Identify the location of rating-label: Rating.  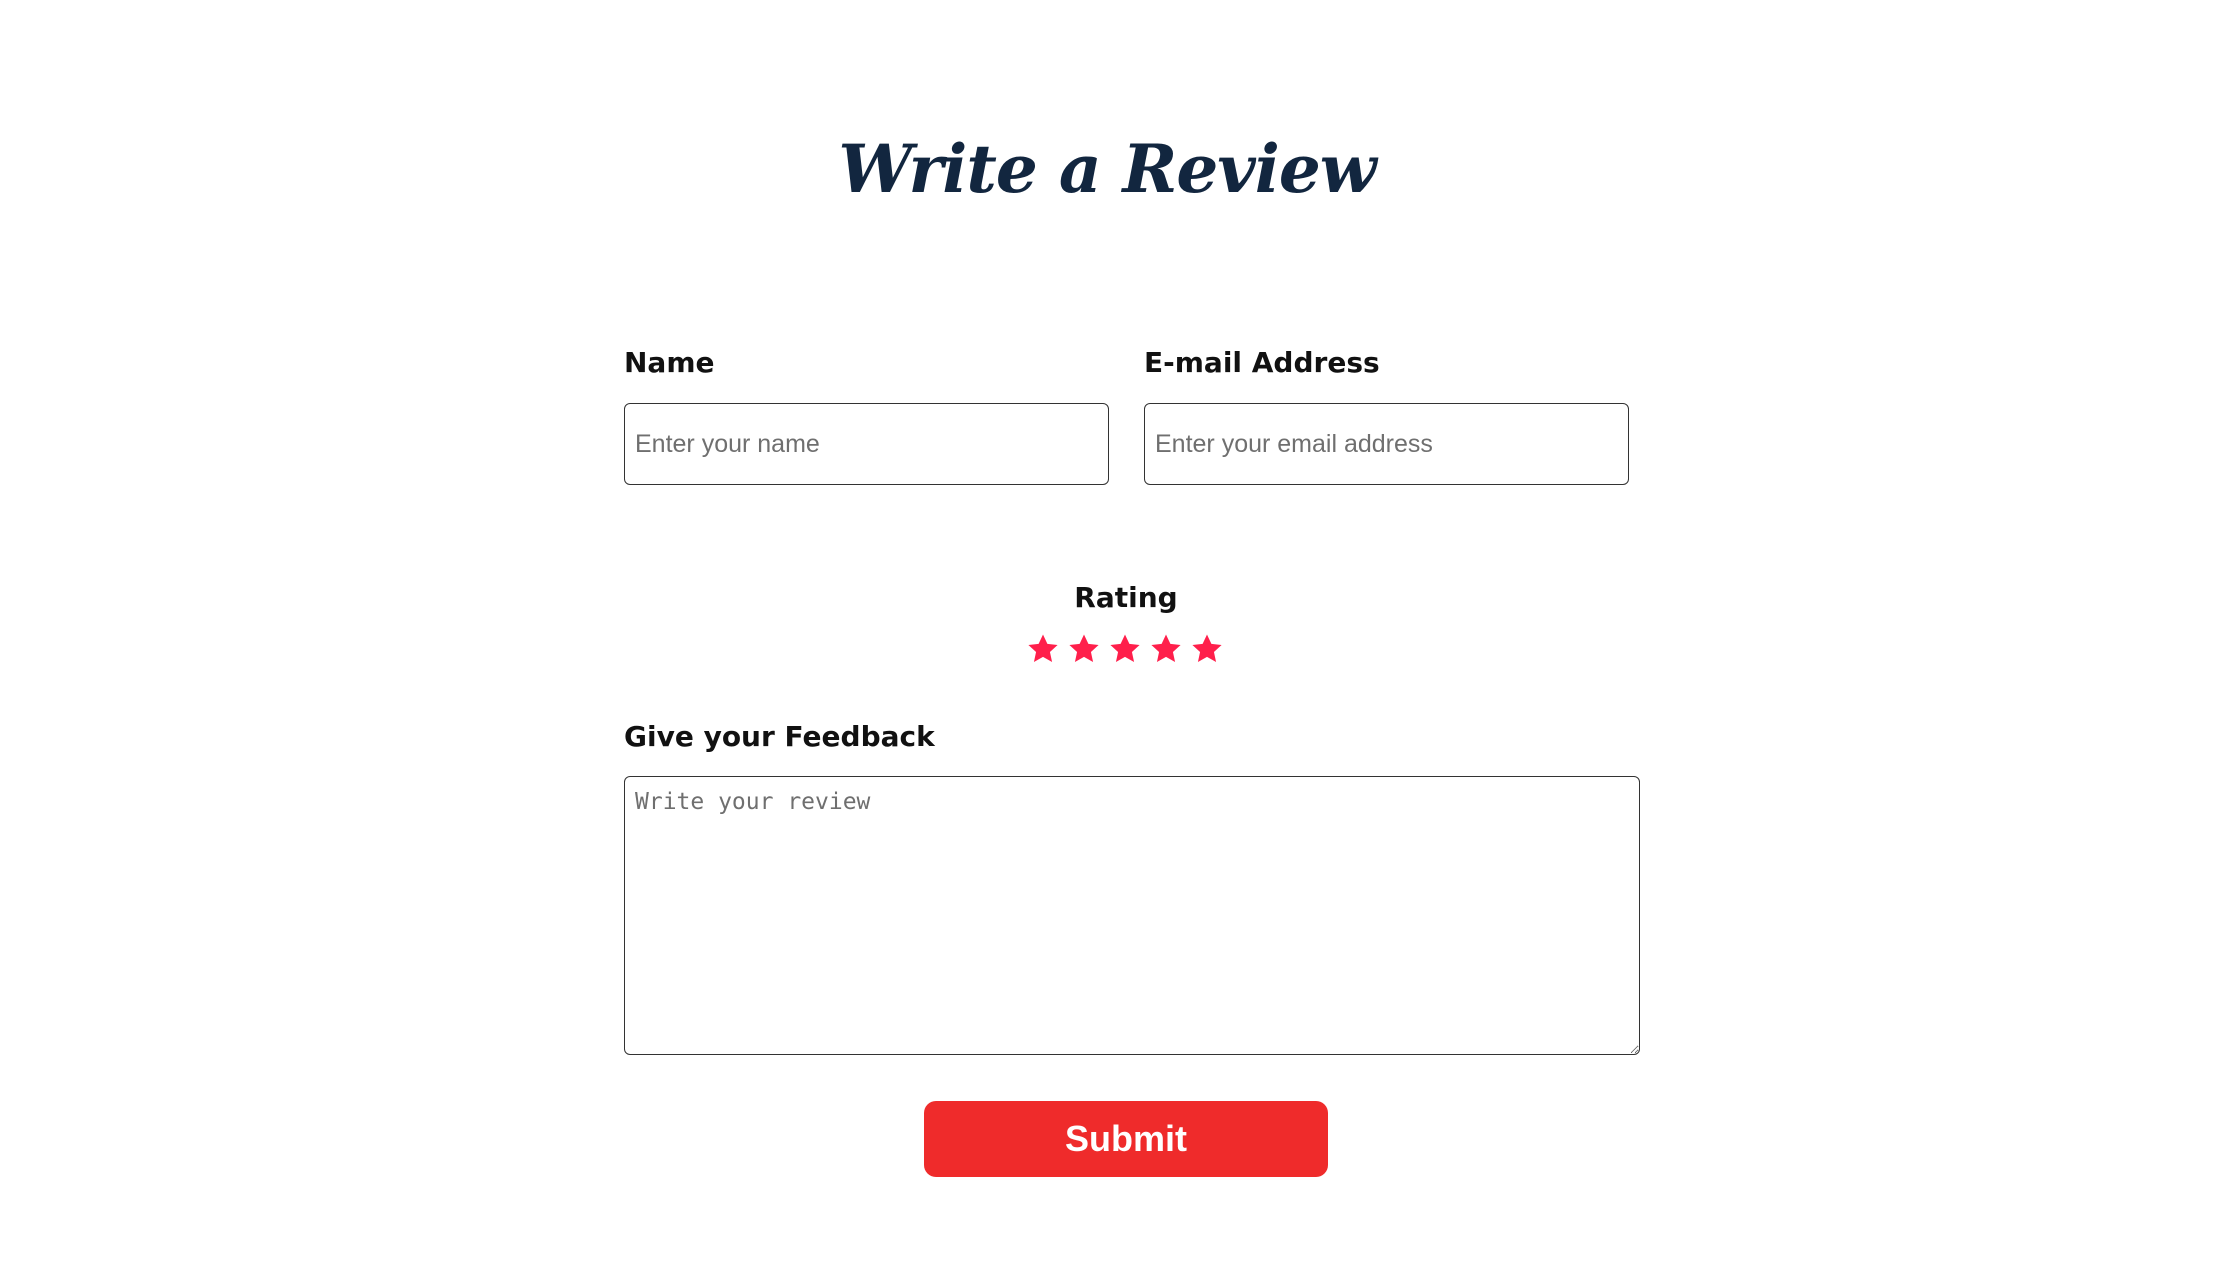
(1126, 597).